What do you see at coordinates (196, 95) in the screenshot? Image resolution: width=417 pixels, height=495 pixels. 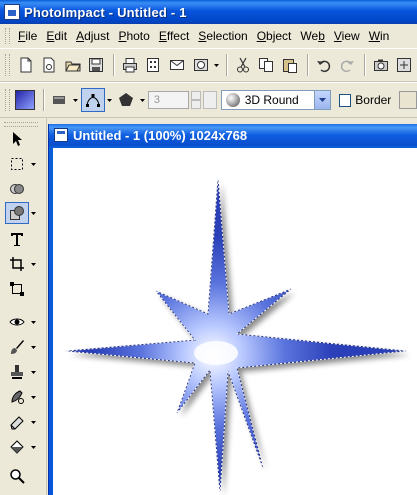 I see `spin-up-button` at bounding box center [196, 95].